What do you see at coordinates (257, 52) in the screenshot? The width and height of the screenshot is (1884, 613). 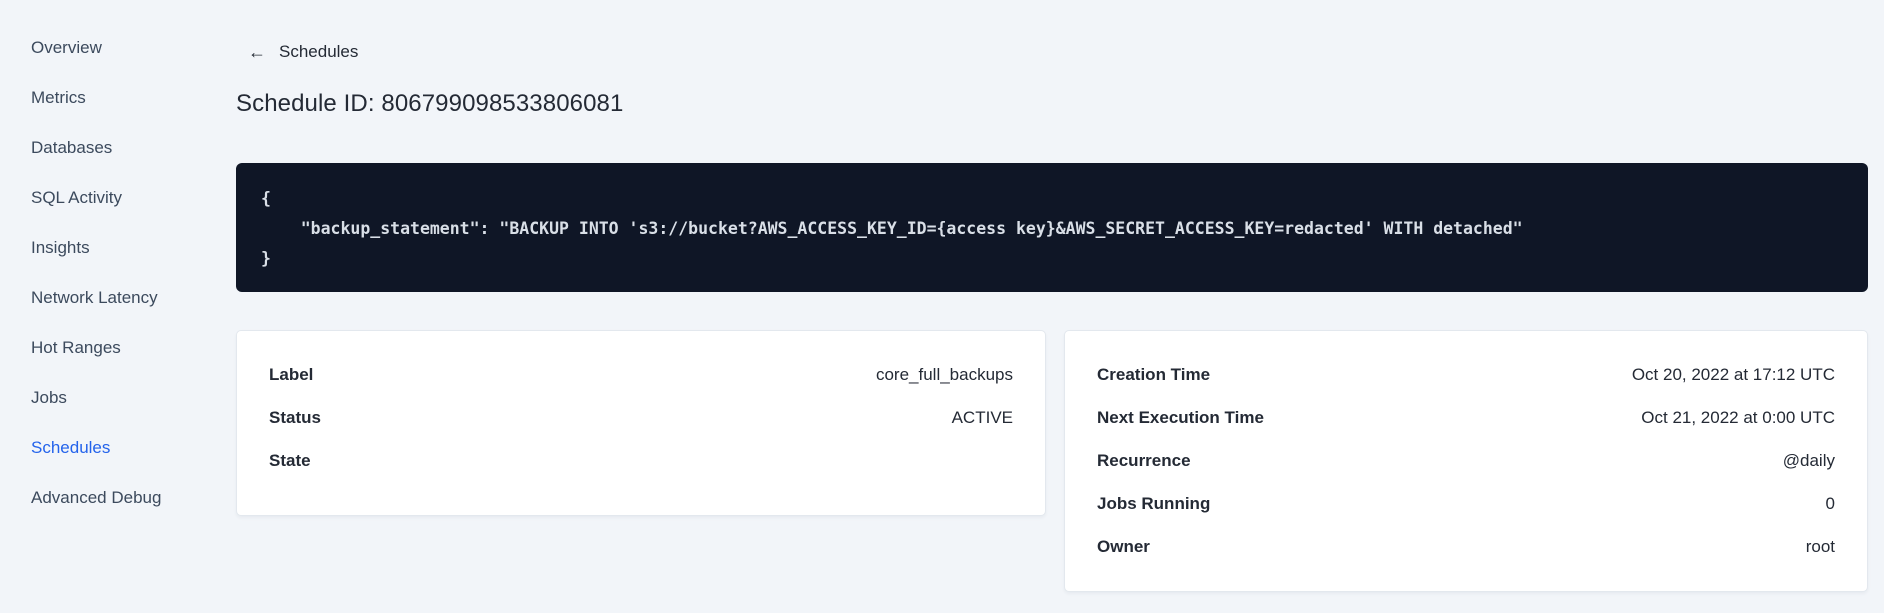 I see `back-arrow-icon: ←` at bounding box center [257, 52].